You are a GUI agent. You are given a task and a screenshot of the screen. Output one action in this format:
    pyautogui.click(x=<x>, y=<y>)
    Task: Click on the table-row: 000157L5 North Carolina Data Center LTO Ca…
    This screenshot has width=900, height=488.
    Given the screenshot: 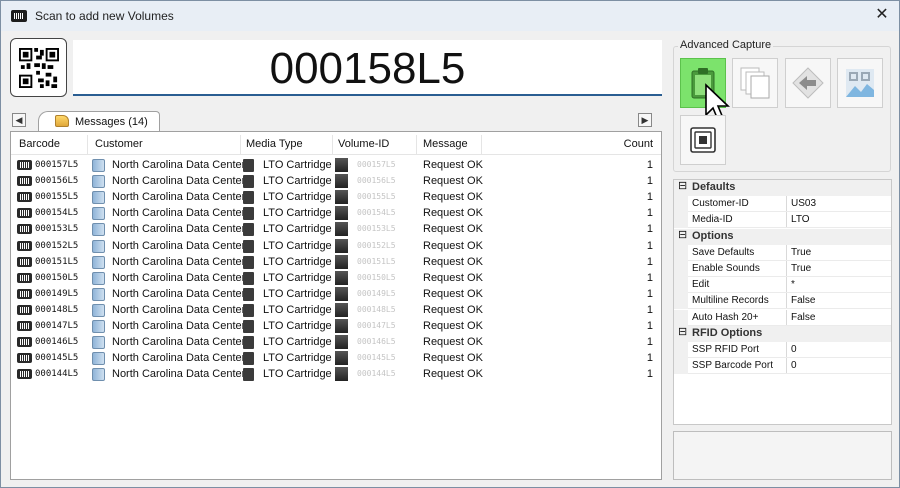 What is the action you would take?
    pyautogui.click(x=336, y=165)
    